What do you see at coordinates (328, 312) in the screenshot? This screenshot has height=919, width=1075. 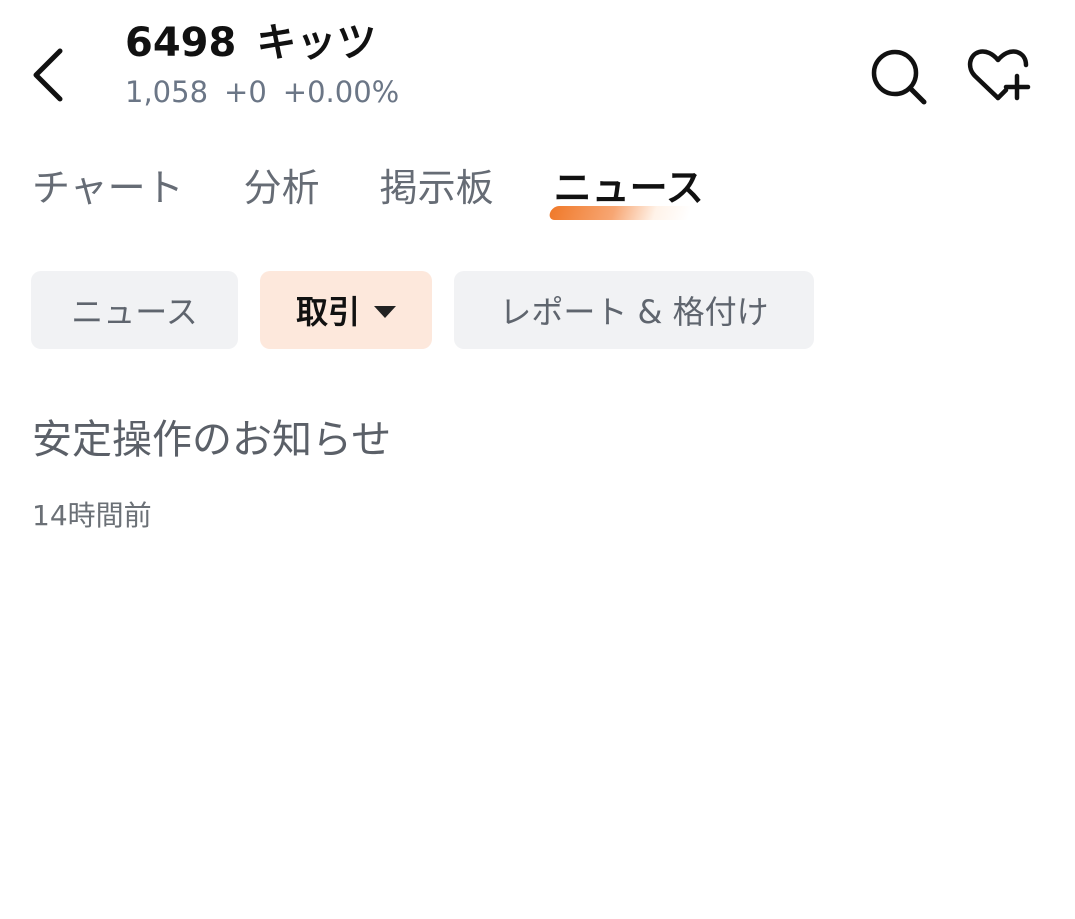 I see `filter-chip-label: 取引` at bounding box center [328, 312].